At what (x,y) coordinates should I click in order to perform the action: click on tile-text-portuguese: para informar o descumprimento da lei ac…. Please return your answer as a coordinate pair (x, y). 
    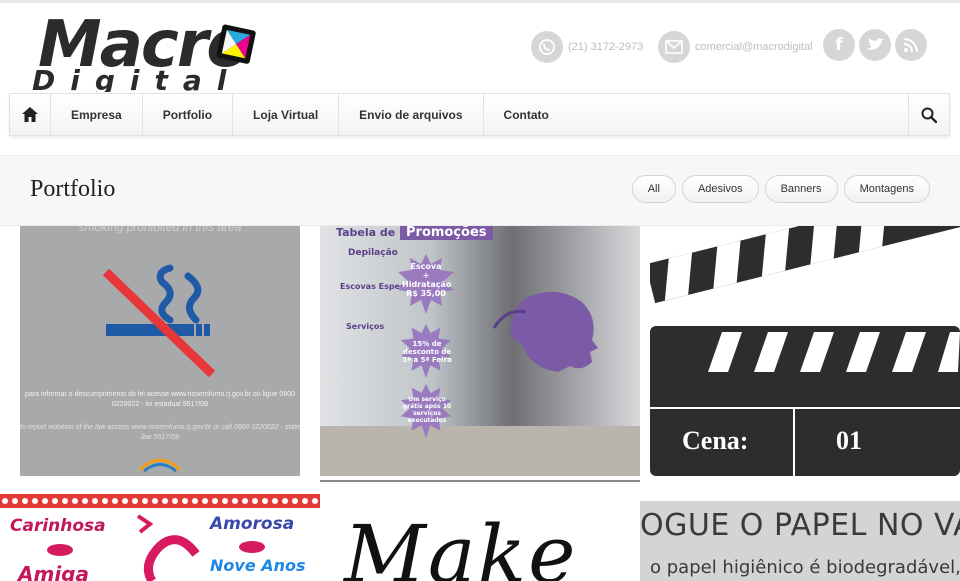
    Looking at the image, I should click on (160, 399).